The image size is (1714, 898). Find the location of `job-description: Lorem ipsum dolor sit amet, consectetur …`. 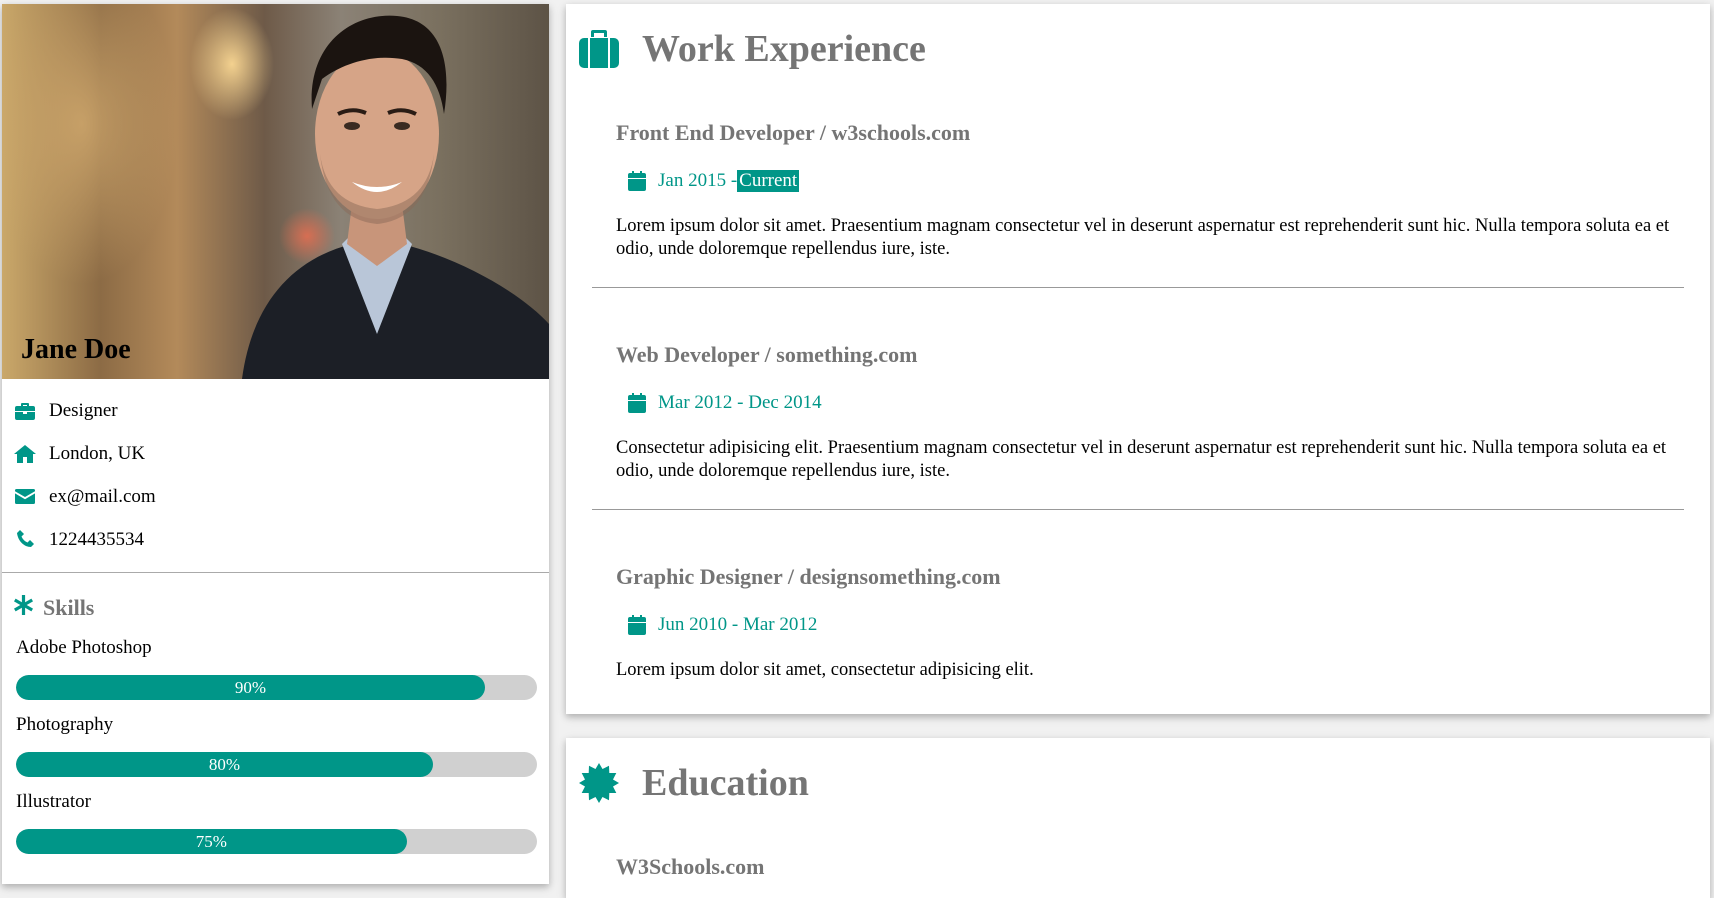

job-description: Lorem ipsum dolor sit amet, consectetur … is located at coordinates (825, 670).